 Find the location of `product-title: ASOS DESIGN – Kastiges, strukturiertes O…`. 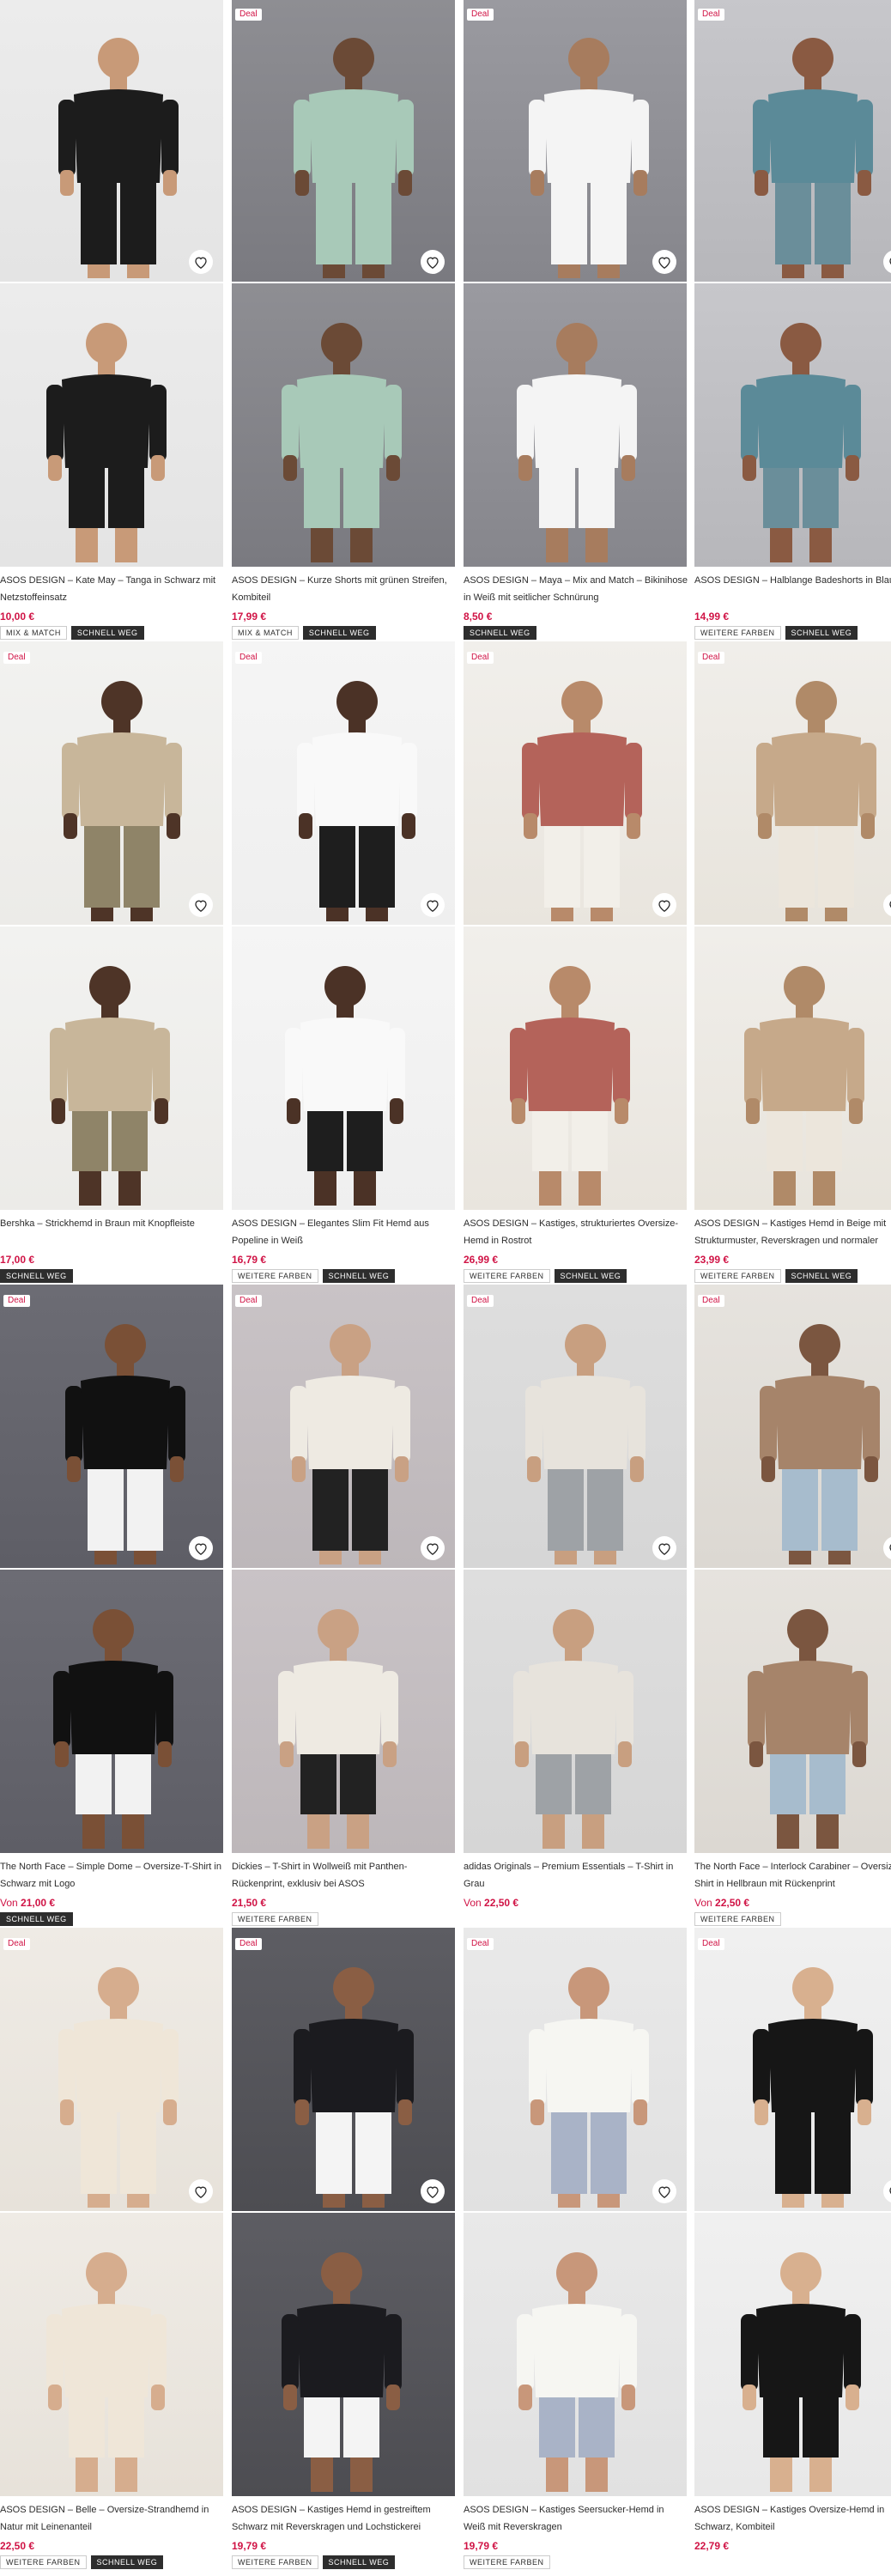

product-title: ASOS DESIGN – Kastiges, strukturiertes O… is located at coordinates (576, 1232).